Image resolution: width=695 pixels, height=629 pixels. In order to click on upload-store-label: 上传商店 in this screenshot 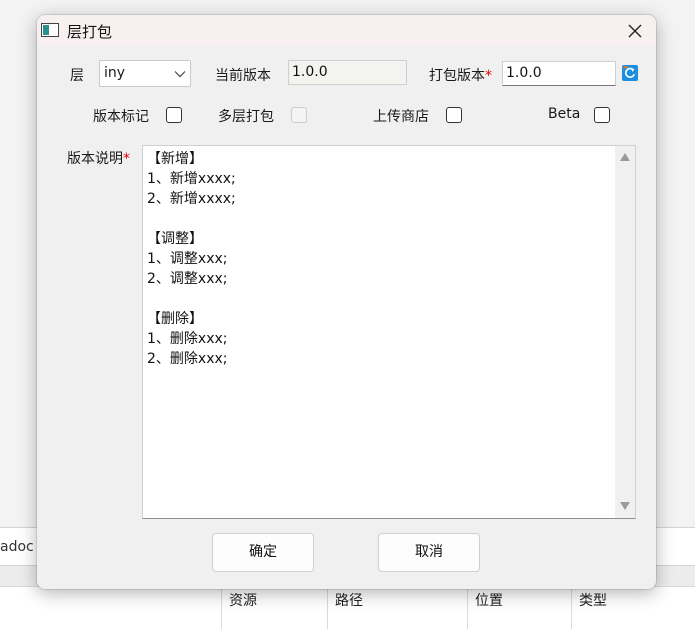, I will do `click(401, 117)`.